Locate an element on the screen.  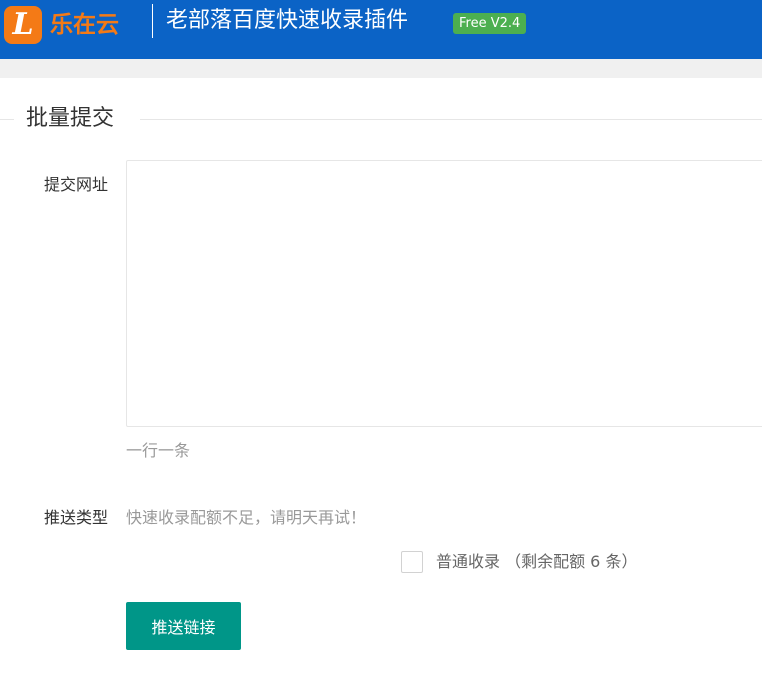
app-title: 老部落百度快速收录插件 is located at coordinates (287, 20).